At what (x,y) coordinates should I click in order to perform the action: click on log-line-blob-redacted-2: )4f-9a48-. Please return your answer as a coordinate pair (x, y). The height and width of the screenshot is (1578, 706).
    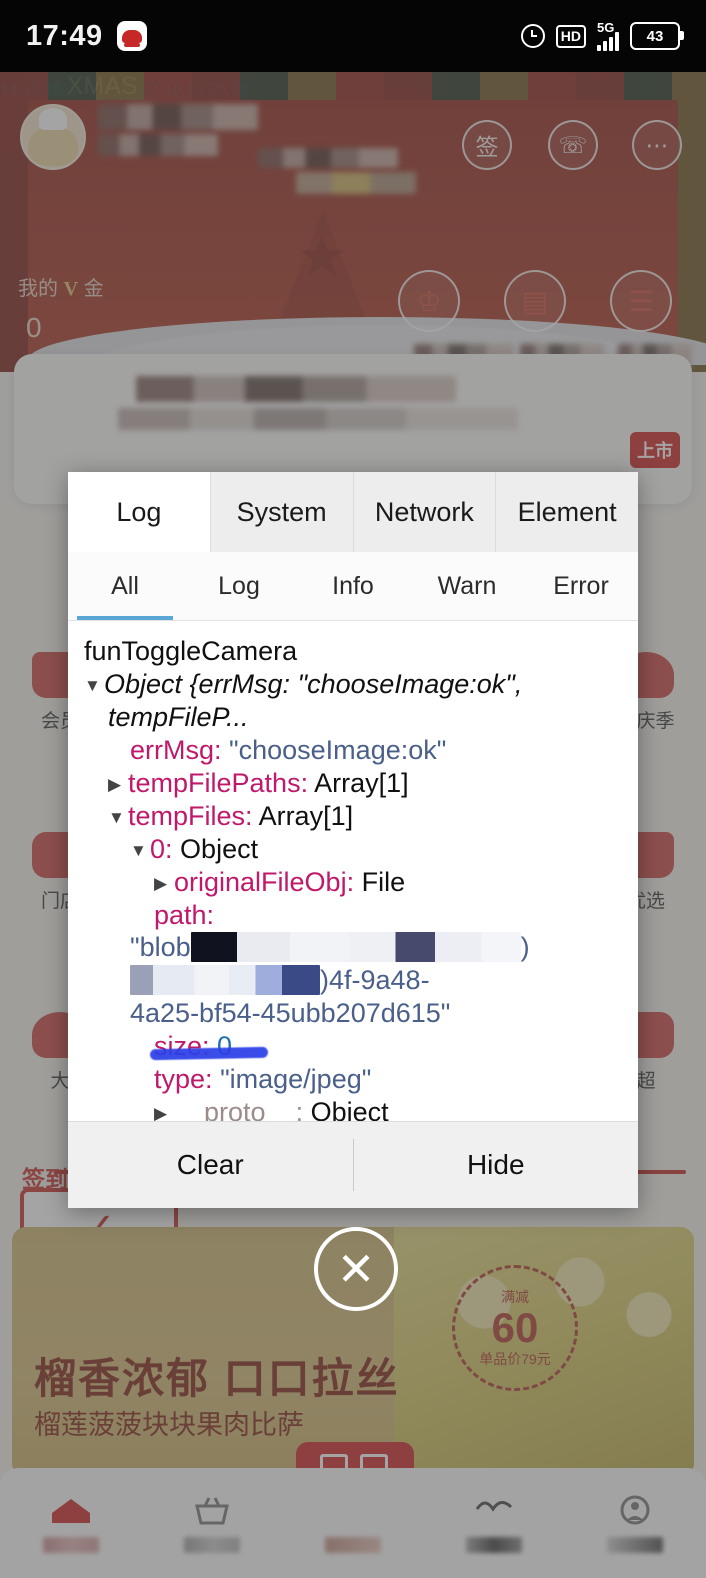
    Looking at the image, I should click on (356, 980).